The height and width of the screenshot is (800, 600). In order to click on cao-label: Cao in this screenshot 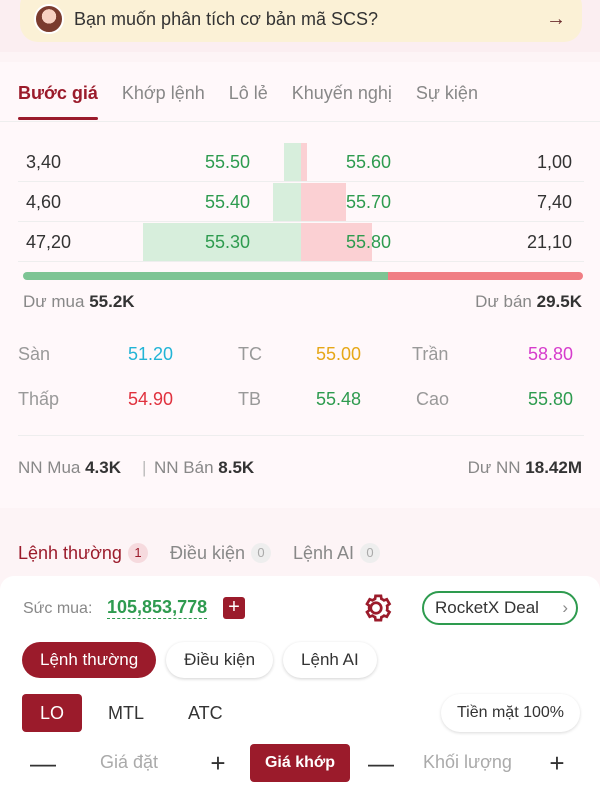, I will do `click(433, 399)`.